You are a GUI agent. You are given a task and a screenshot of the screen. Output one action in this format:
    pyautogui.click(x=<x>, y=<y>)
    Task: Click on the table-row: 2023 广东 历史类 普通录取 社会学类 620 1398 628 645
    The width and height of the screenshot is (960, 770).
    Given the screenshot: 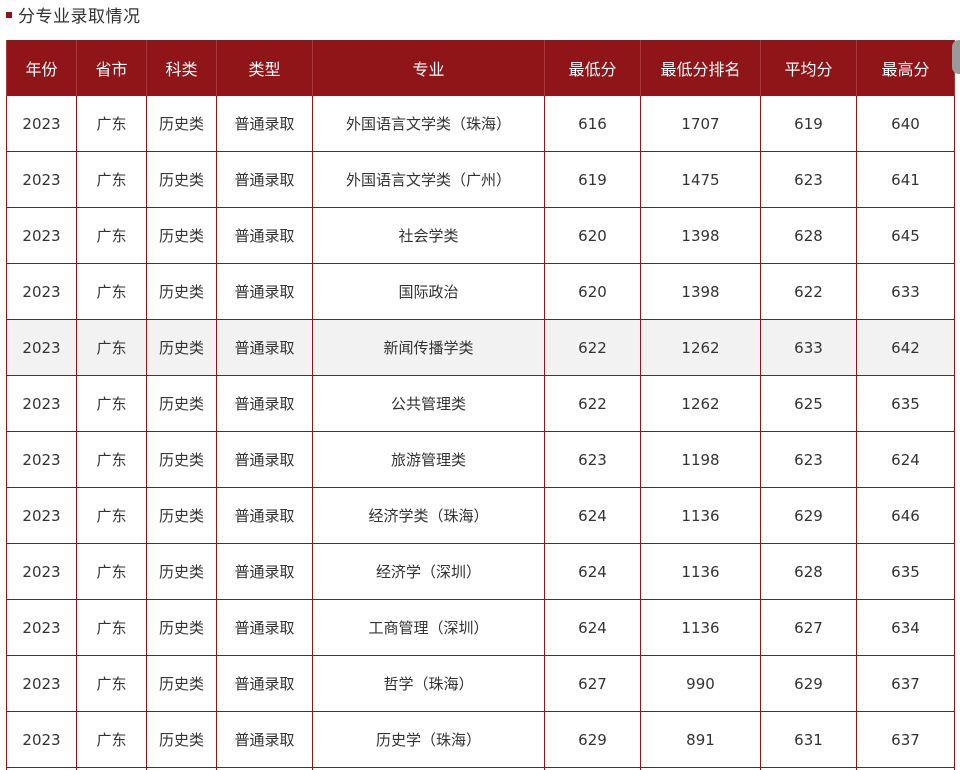 What is the action you would take?
    pyautogui.click(x=480, y=235)
    